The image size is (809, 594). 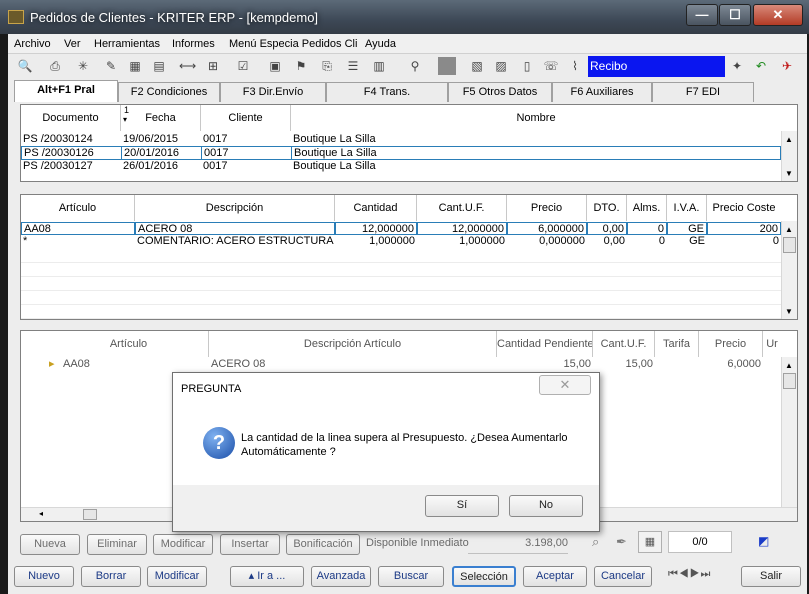 I want to click on seleccion-button: Selección, so click(x=484, y=576).